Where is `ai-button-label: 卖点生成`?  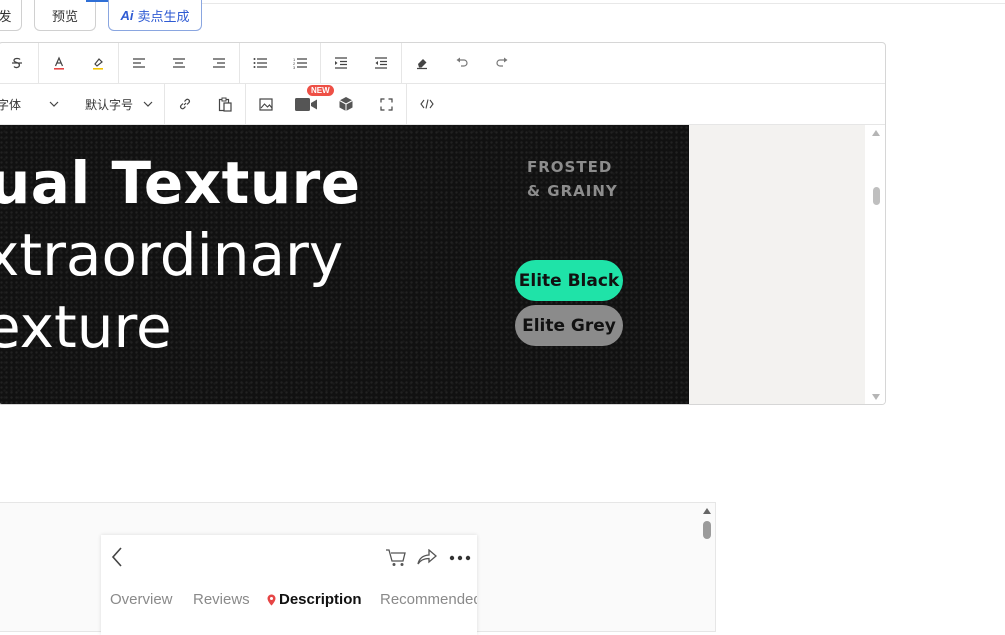
ai-button-label: 卖点生成 is located at coordinates (163, 16).